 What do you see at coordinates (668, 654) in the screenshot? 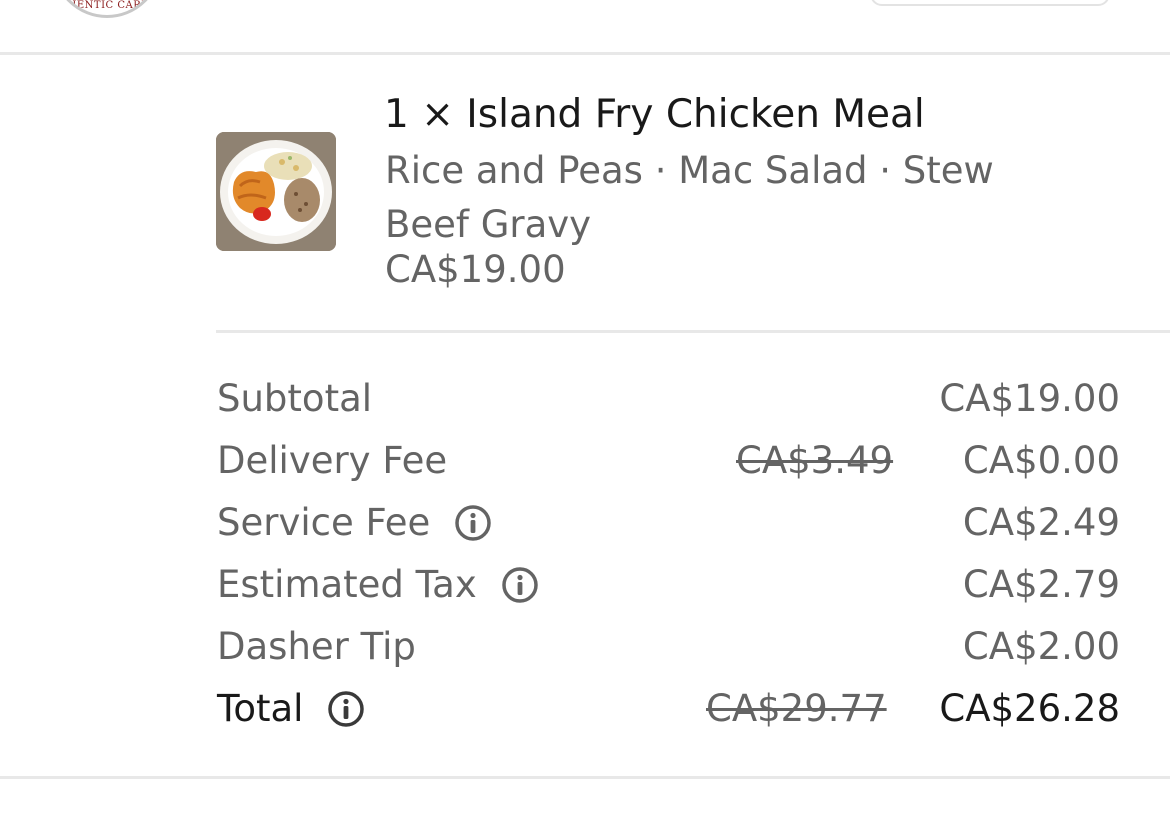
I see `dasher-tip-row: Dasher Tip CA$2.00` at bounding box center [668, 654].